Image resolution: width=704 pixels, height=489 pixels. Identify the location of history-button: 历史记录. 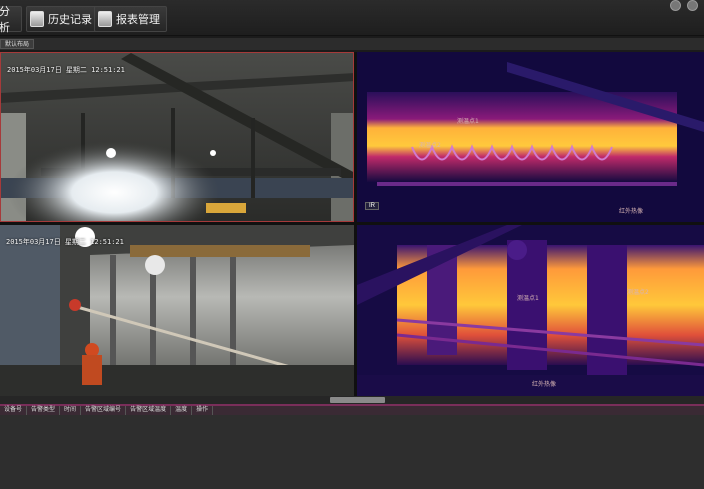
(62, 19).